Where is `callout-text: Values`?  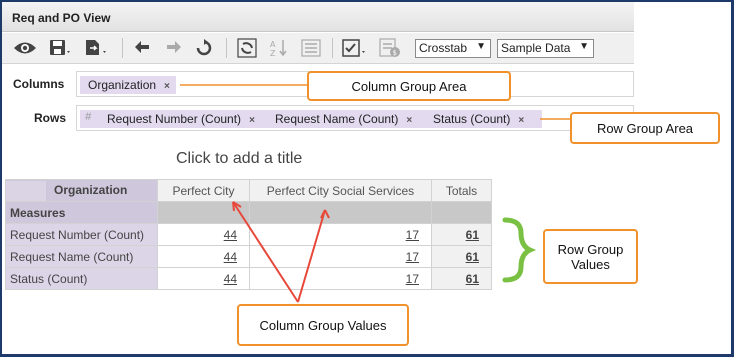
callout-text: Values is located at coordinates (590, 264).